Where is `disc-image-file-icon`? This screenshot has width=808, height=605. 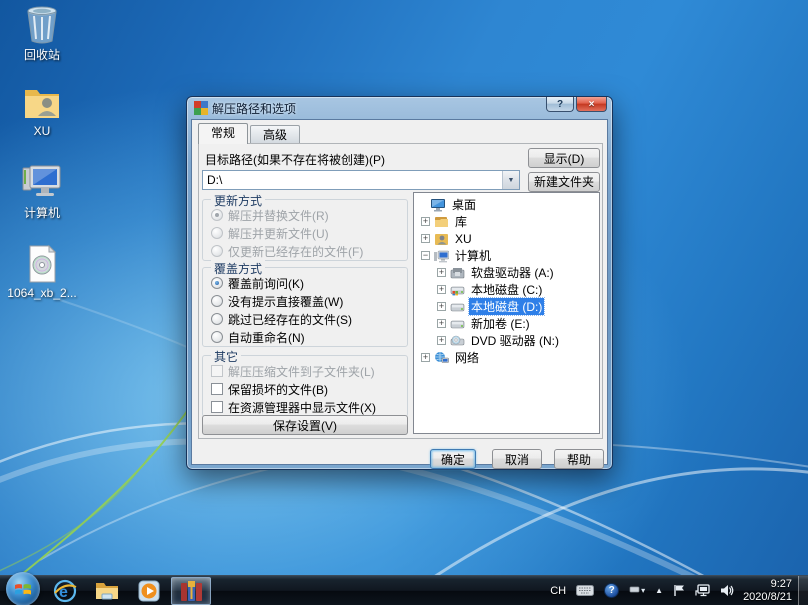 disc-image-file-icon is located at coordinates (42, 264).